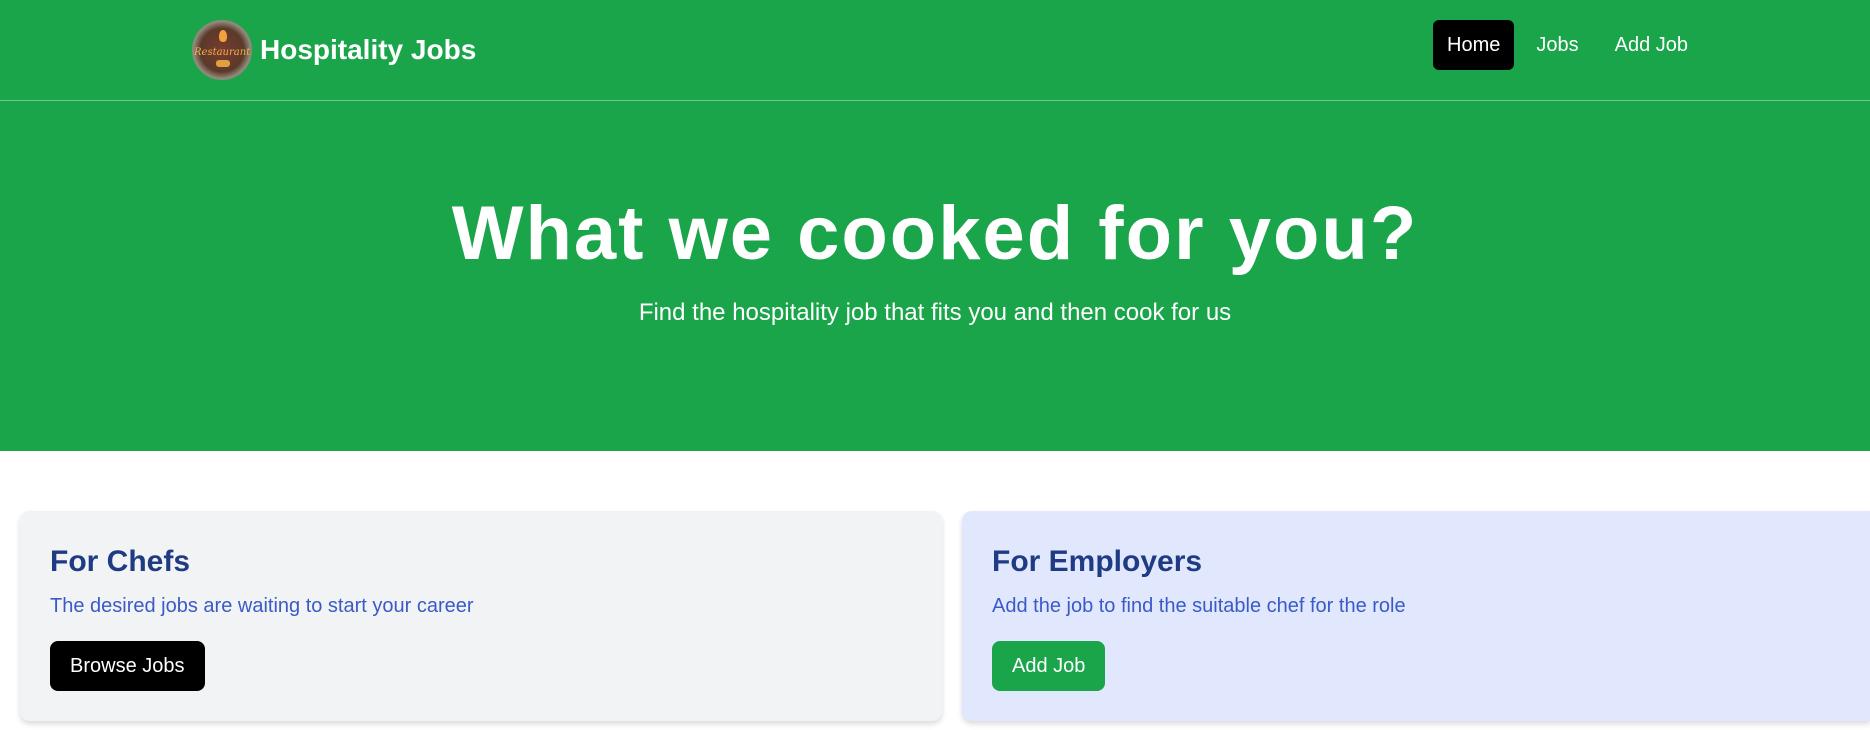 This screenshot has width=1870, height=730. What do you see at coordinates (935, 233) in the screenshot?
I see `hero-title: What we cooked for you?` at bounding box center [935, 233].